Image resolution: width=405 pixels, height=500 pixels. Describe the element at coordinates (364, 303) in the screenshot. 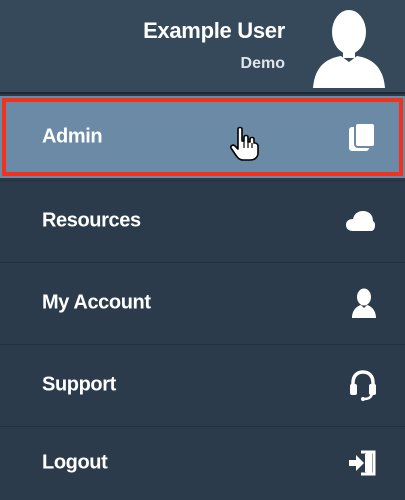

I see `person-icon` at that location.